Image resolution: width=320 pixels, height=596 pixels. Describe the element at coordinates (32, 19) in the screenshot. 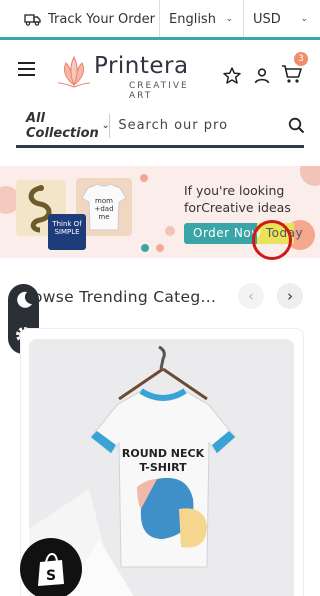

I see `truck-icon` at that location.